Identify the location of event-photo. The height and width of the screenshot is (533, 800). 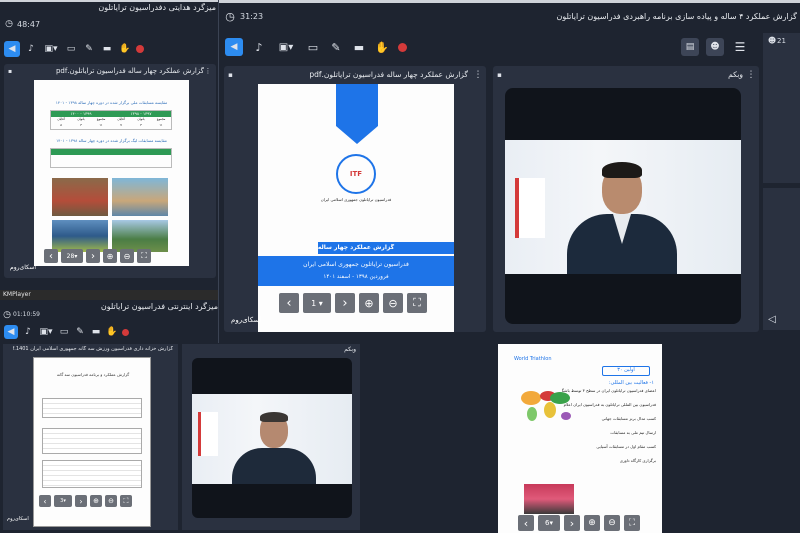
(549, 499).